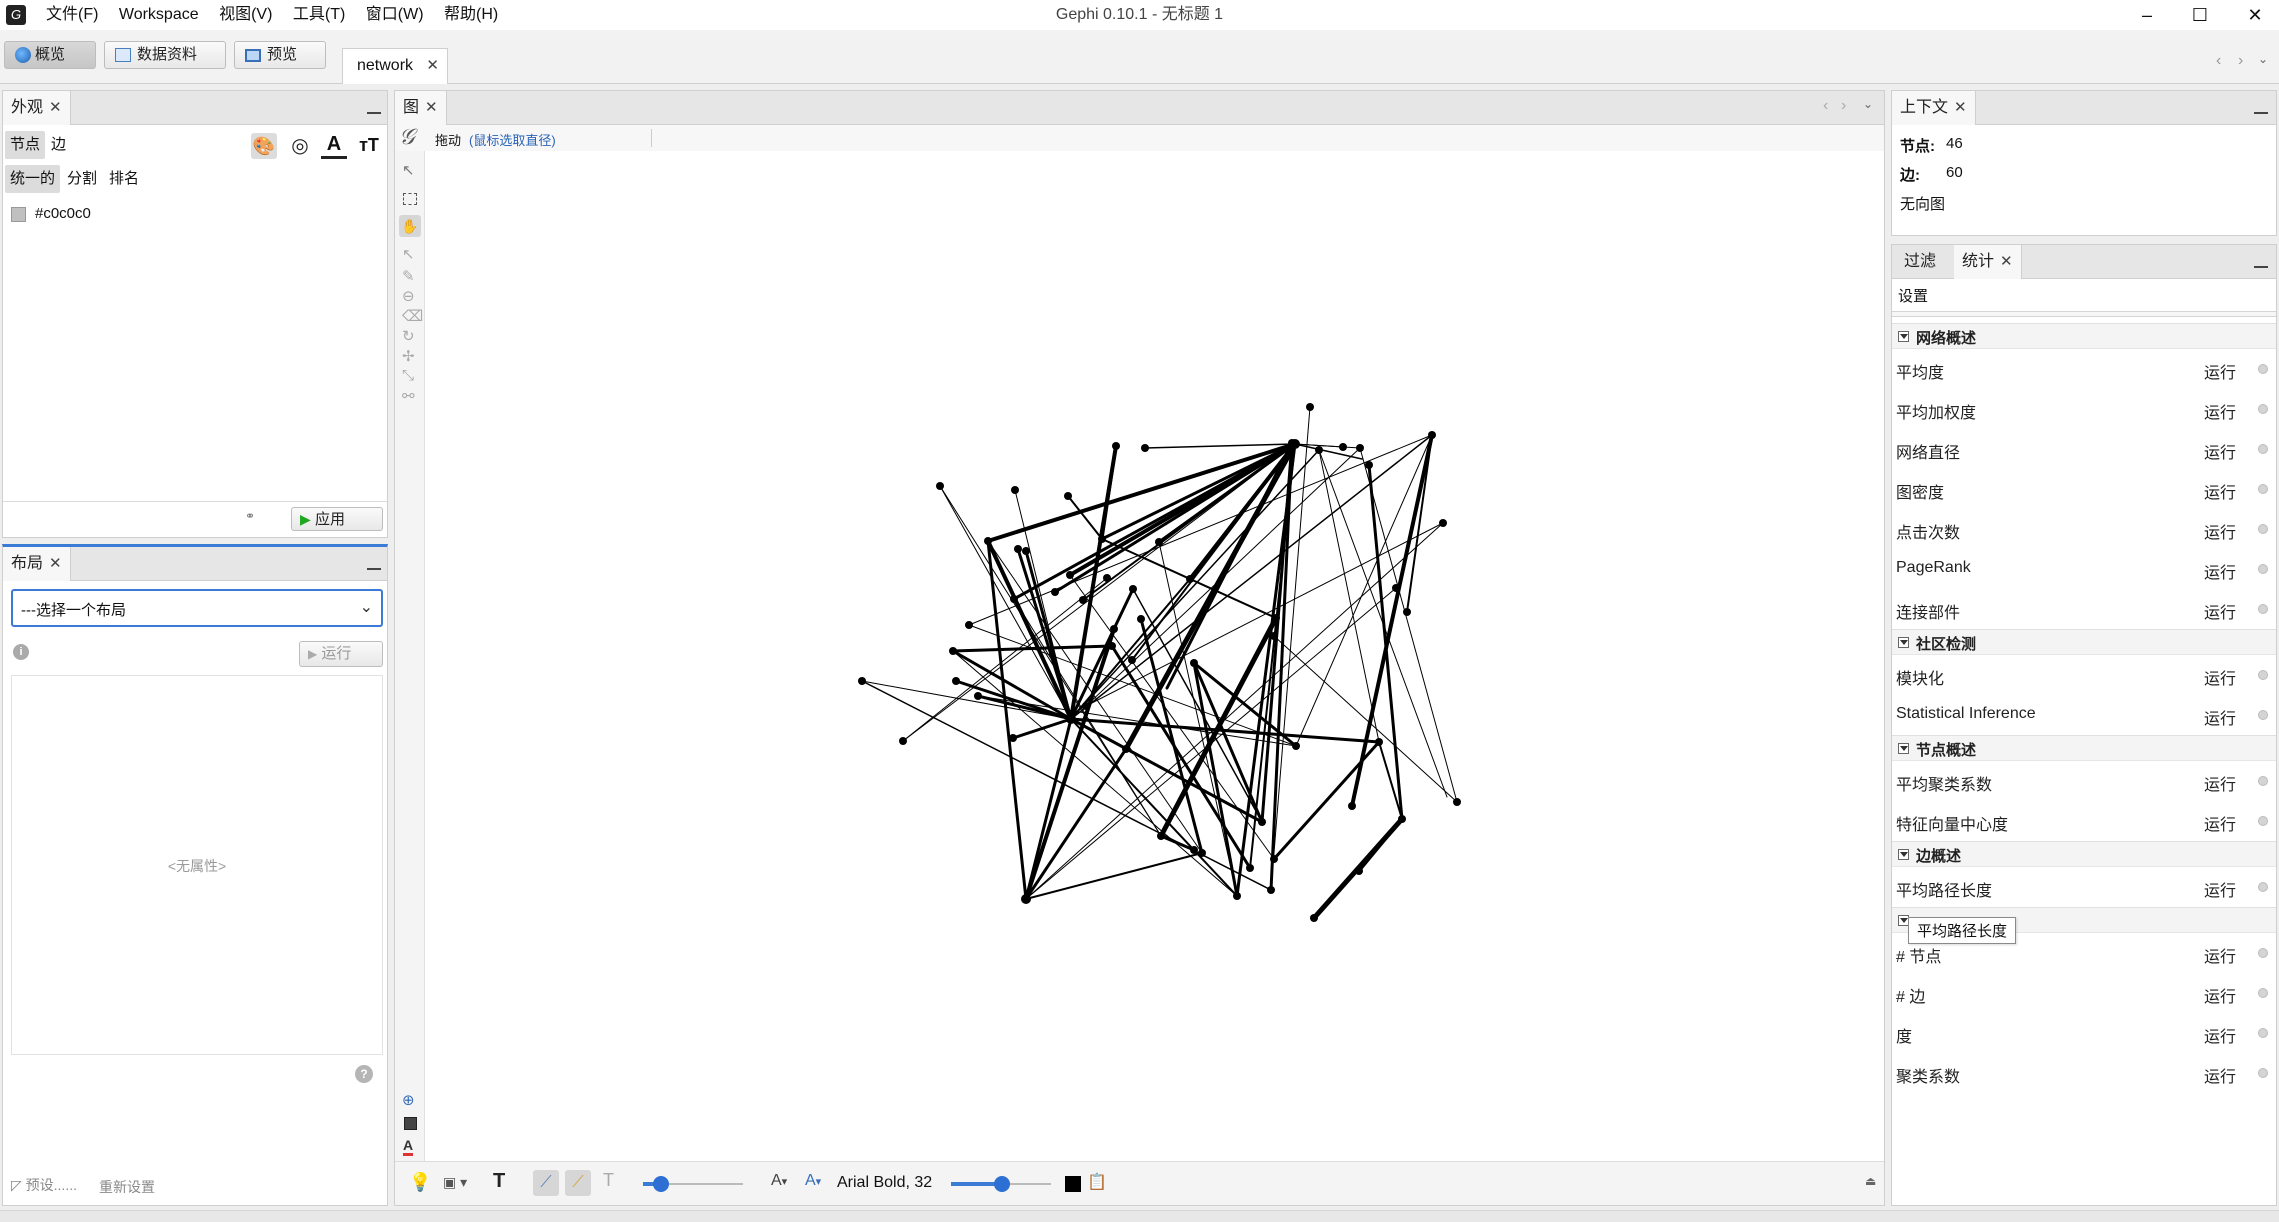 The width and height of the screenshot is (2279, 1222). Describe the element at coordinates (546, 1183) in the screenshot. I see `edge-color-icon: ⟋` at that location.